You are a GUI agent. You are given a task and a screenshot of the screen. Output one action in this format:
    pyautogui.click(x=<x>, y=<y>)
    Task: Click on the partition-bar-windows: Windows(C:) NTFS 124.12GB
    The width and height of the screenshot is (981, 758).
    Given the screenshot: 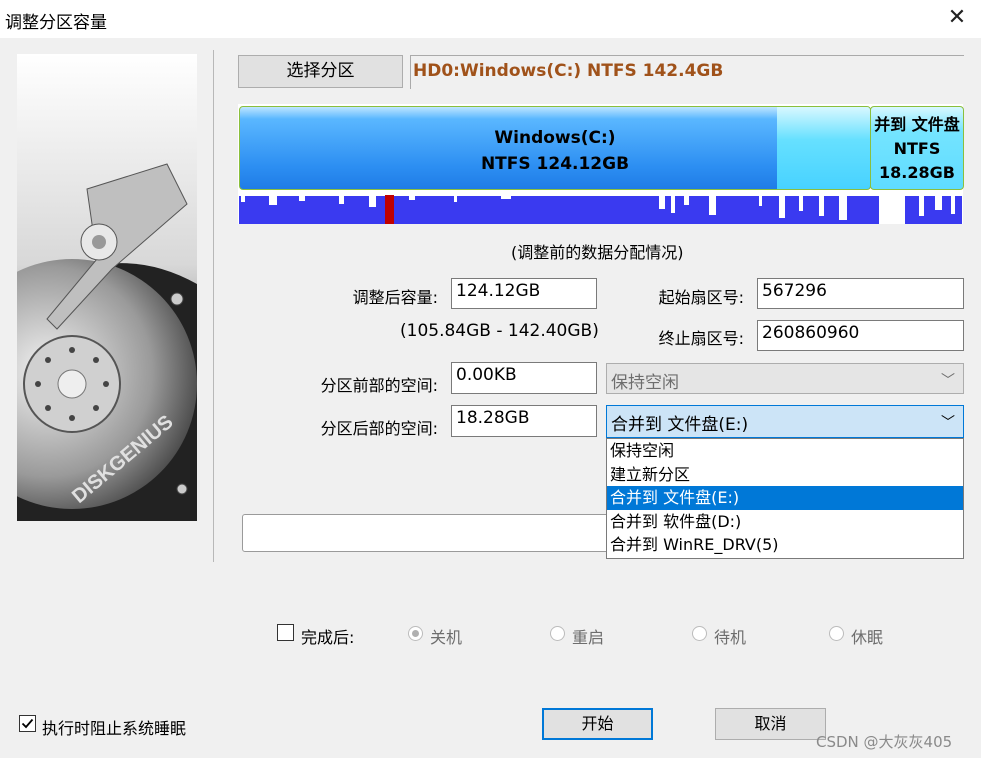 What is the action you would take?
    pyautogui.click(x=555, y=148)
    